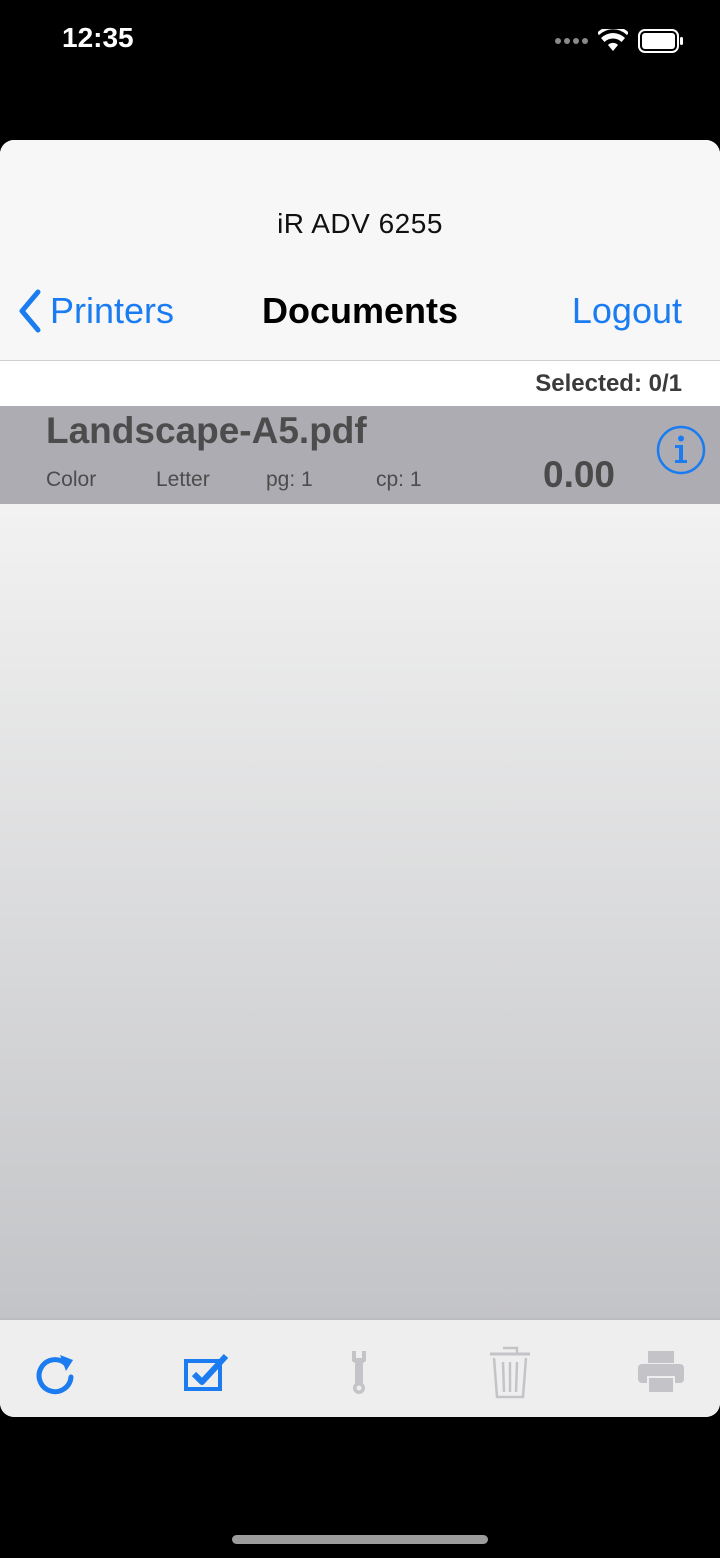 The image size is (720, 1558). What do you see at coordinates (30, 311) in the screenshot?
I see `chevron-left-icon` at bounding box center [30, 311].